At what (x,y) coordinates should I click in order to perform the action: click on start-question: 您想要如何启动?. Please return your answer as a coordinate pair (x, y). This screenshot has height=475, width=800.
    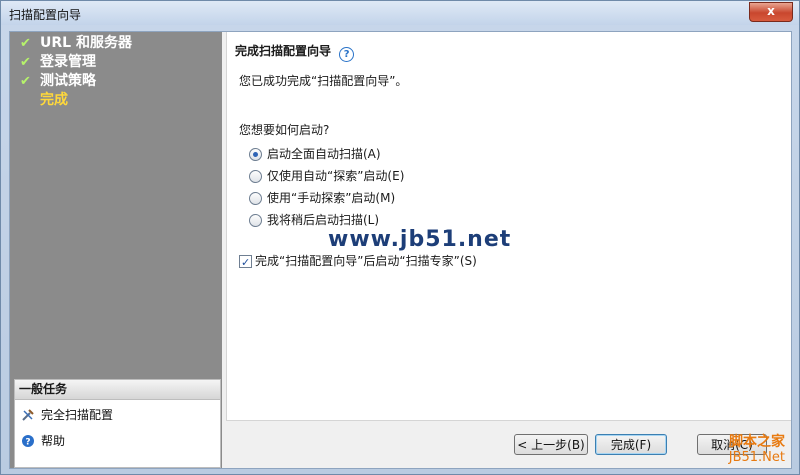
    Looking at the image, I should click on (284, 130).